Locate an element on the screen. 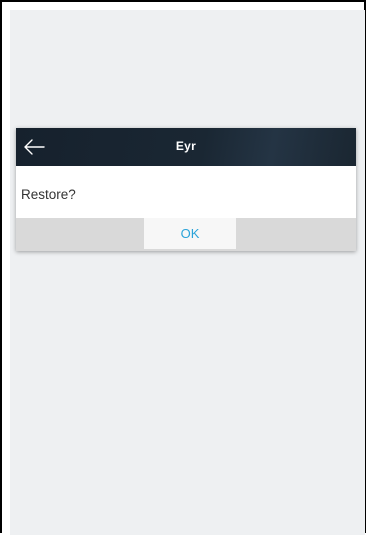  dialog-message: Restore? is located at coordinates (48, 194).